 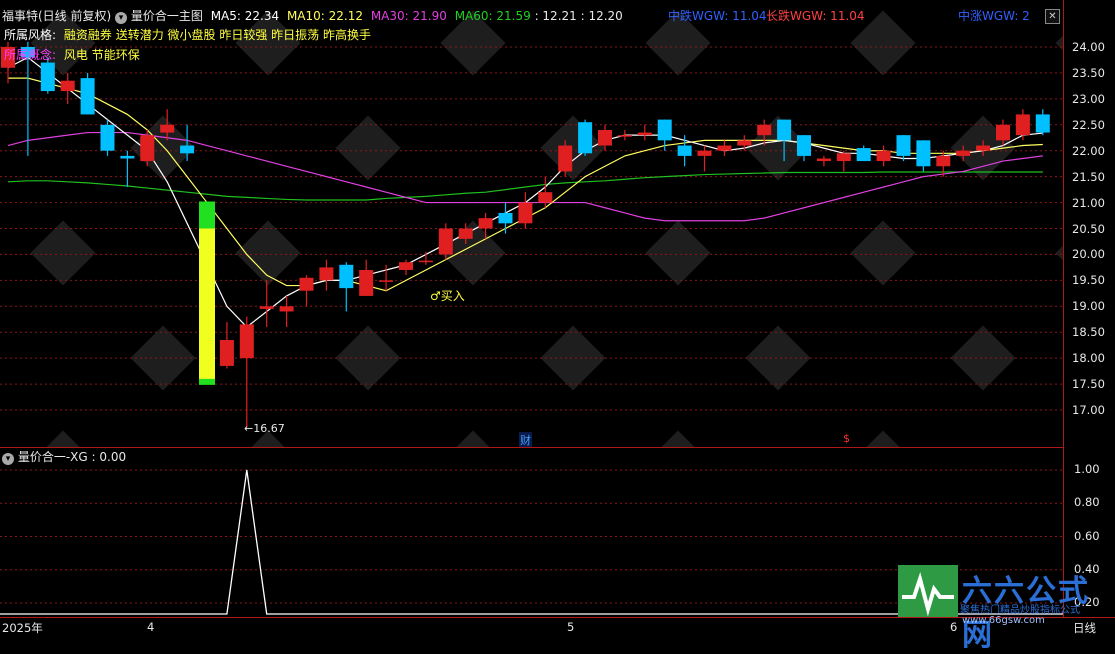 I want to click on finance-marker: 财, so click(x=525, y=440).